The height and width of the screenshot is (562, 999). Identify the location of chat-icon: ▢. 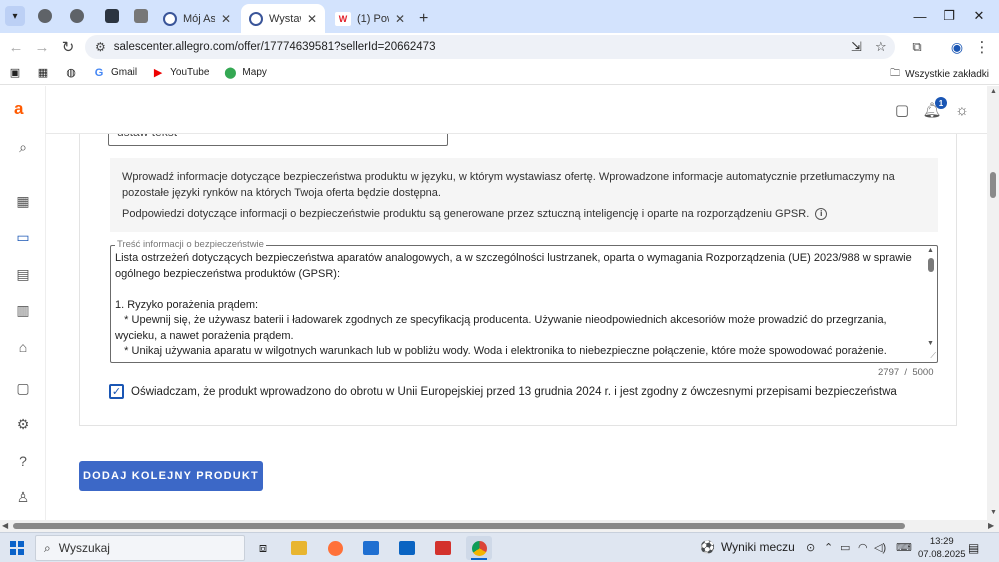
(902, 110).